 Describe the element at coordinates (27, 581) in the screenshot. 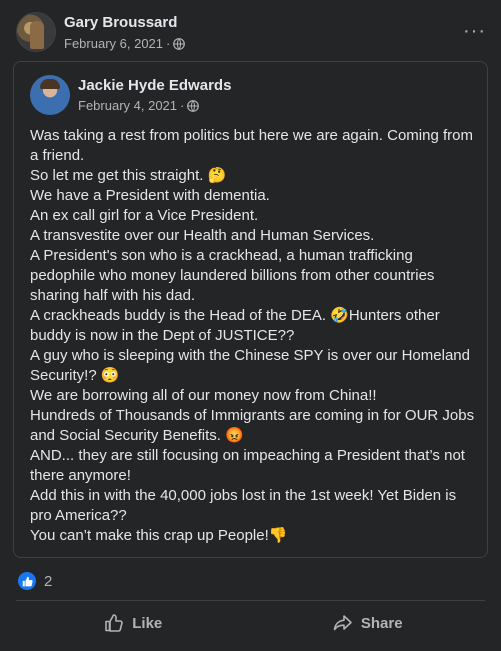

I see `like-reaction-icon` at that location.